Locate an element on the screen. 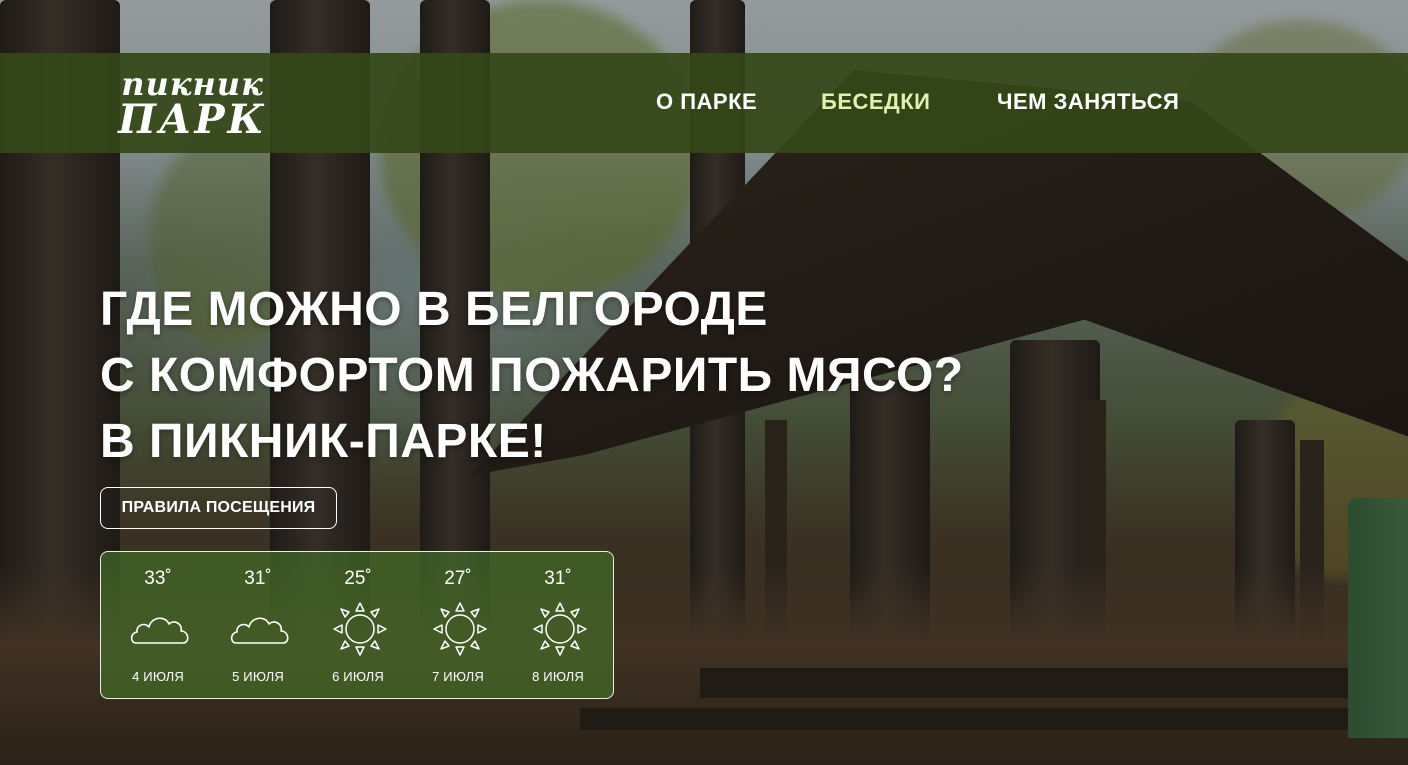 This screenshot has height=765, width=1408. hero-title-line-3: В ПИКНИК-ПАРКЕ! is located at coordinates (323, 441).